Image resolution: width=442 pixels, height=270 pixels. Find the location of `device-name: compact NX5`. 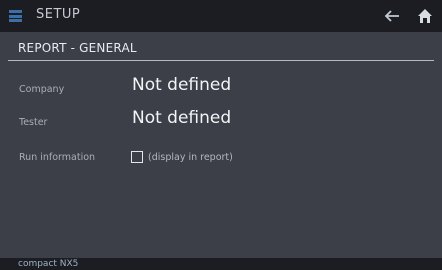

device-name: compact NX5 is located at coordinates (48, 264).